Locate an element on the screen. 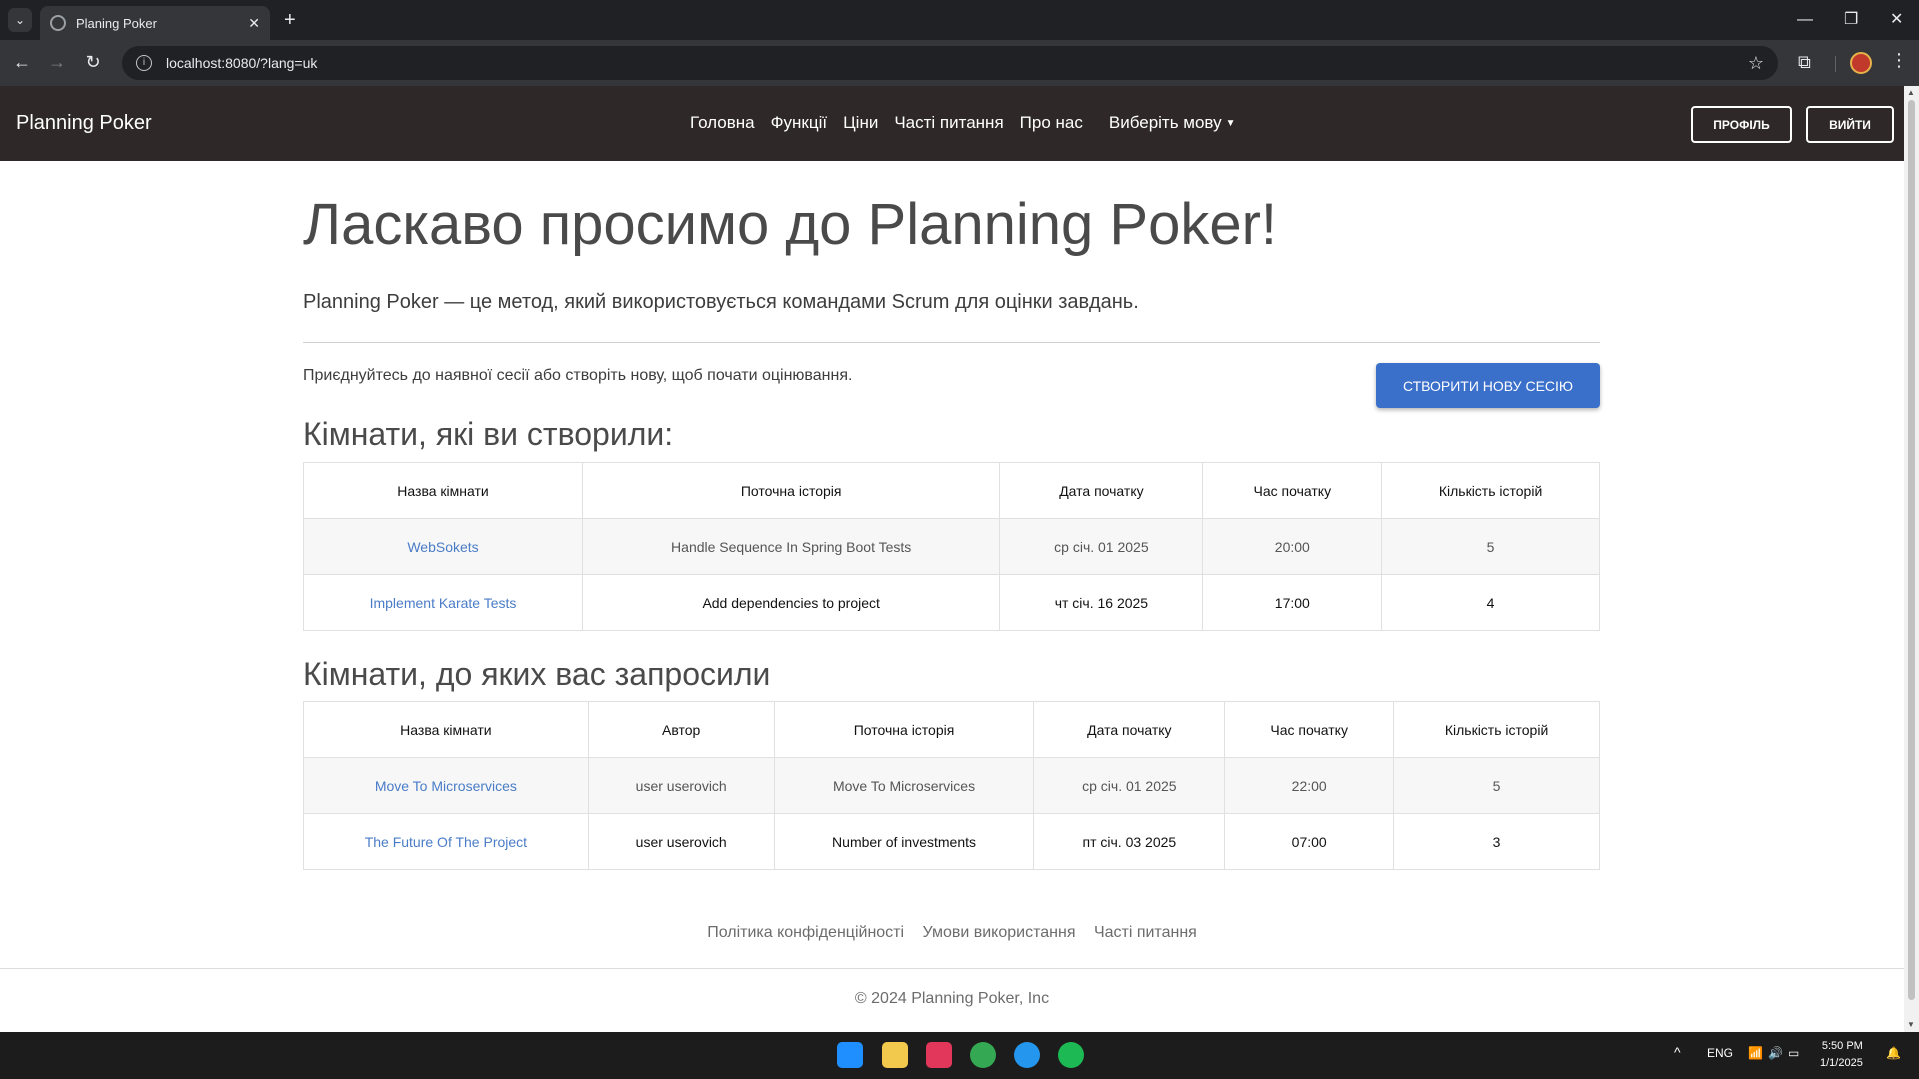 The height and width of the screenshot is (1079, 1919). address-bar: i localhost:8080/?lang=uk ☆ is located at coordinates (950, 63).